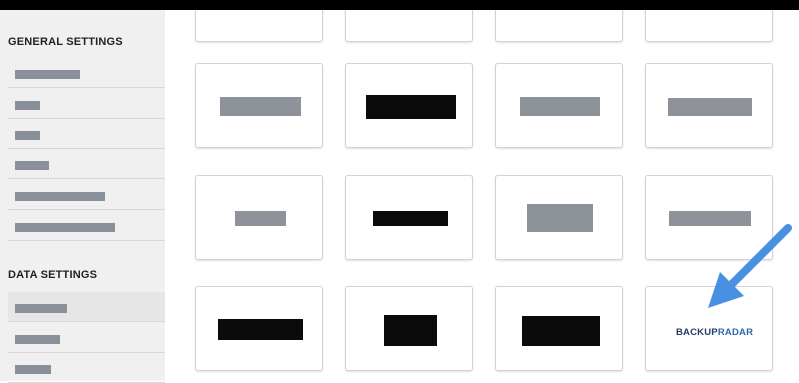 The height and width of the screenshot is (383, 799). Describe the element at coordinates (65, 42) in the screenshot. I see `general-settings-heading: GENERAL SETTINGS` at that location.